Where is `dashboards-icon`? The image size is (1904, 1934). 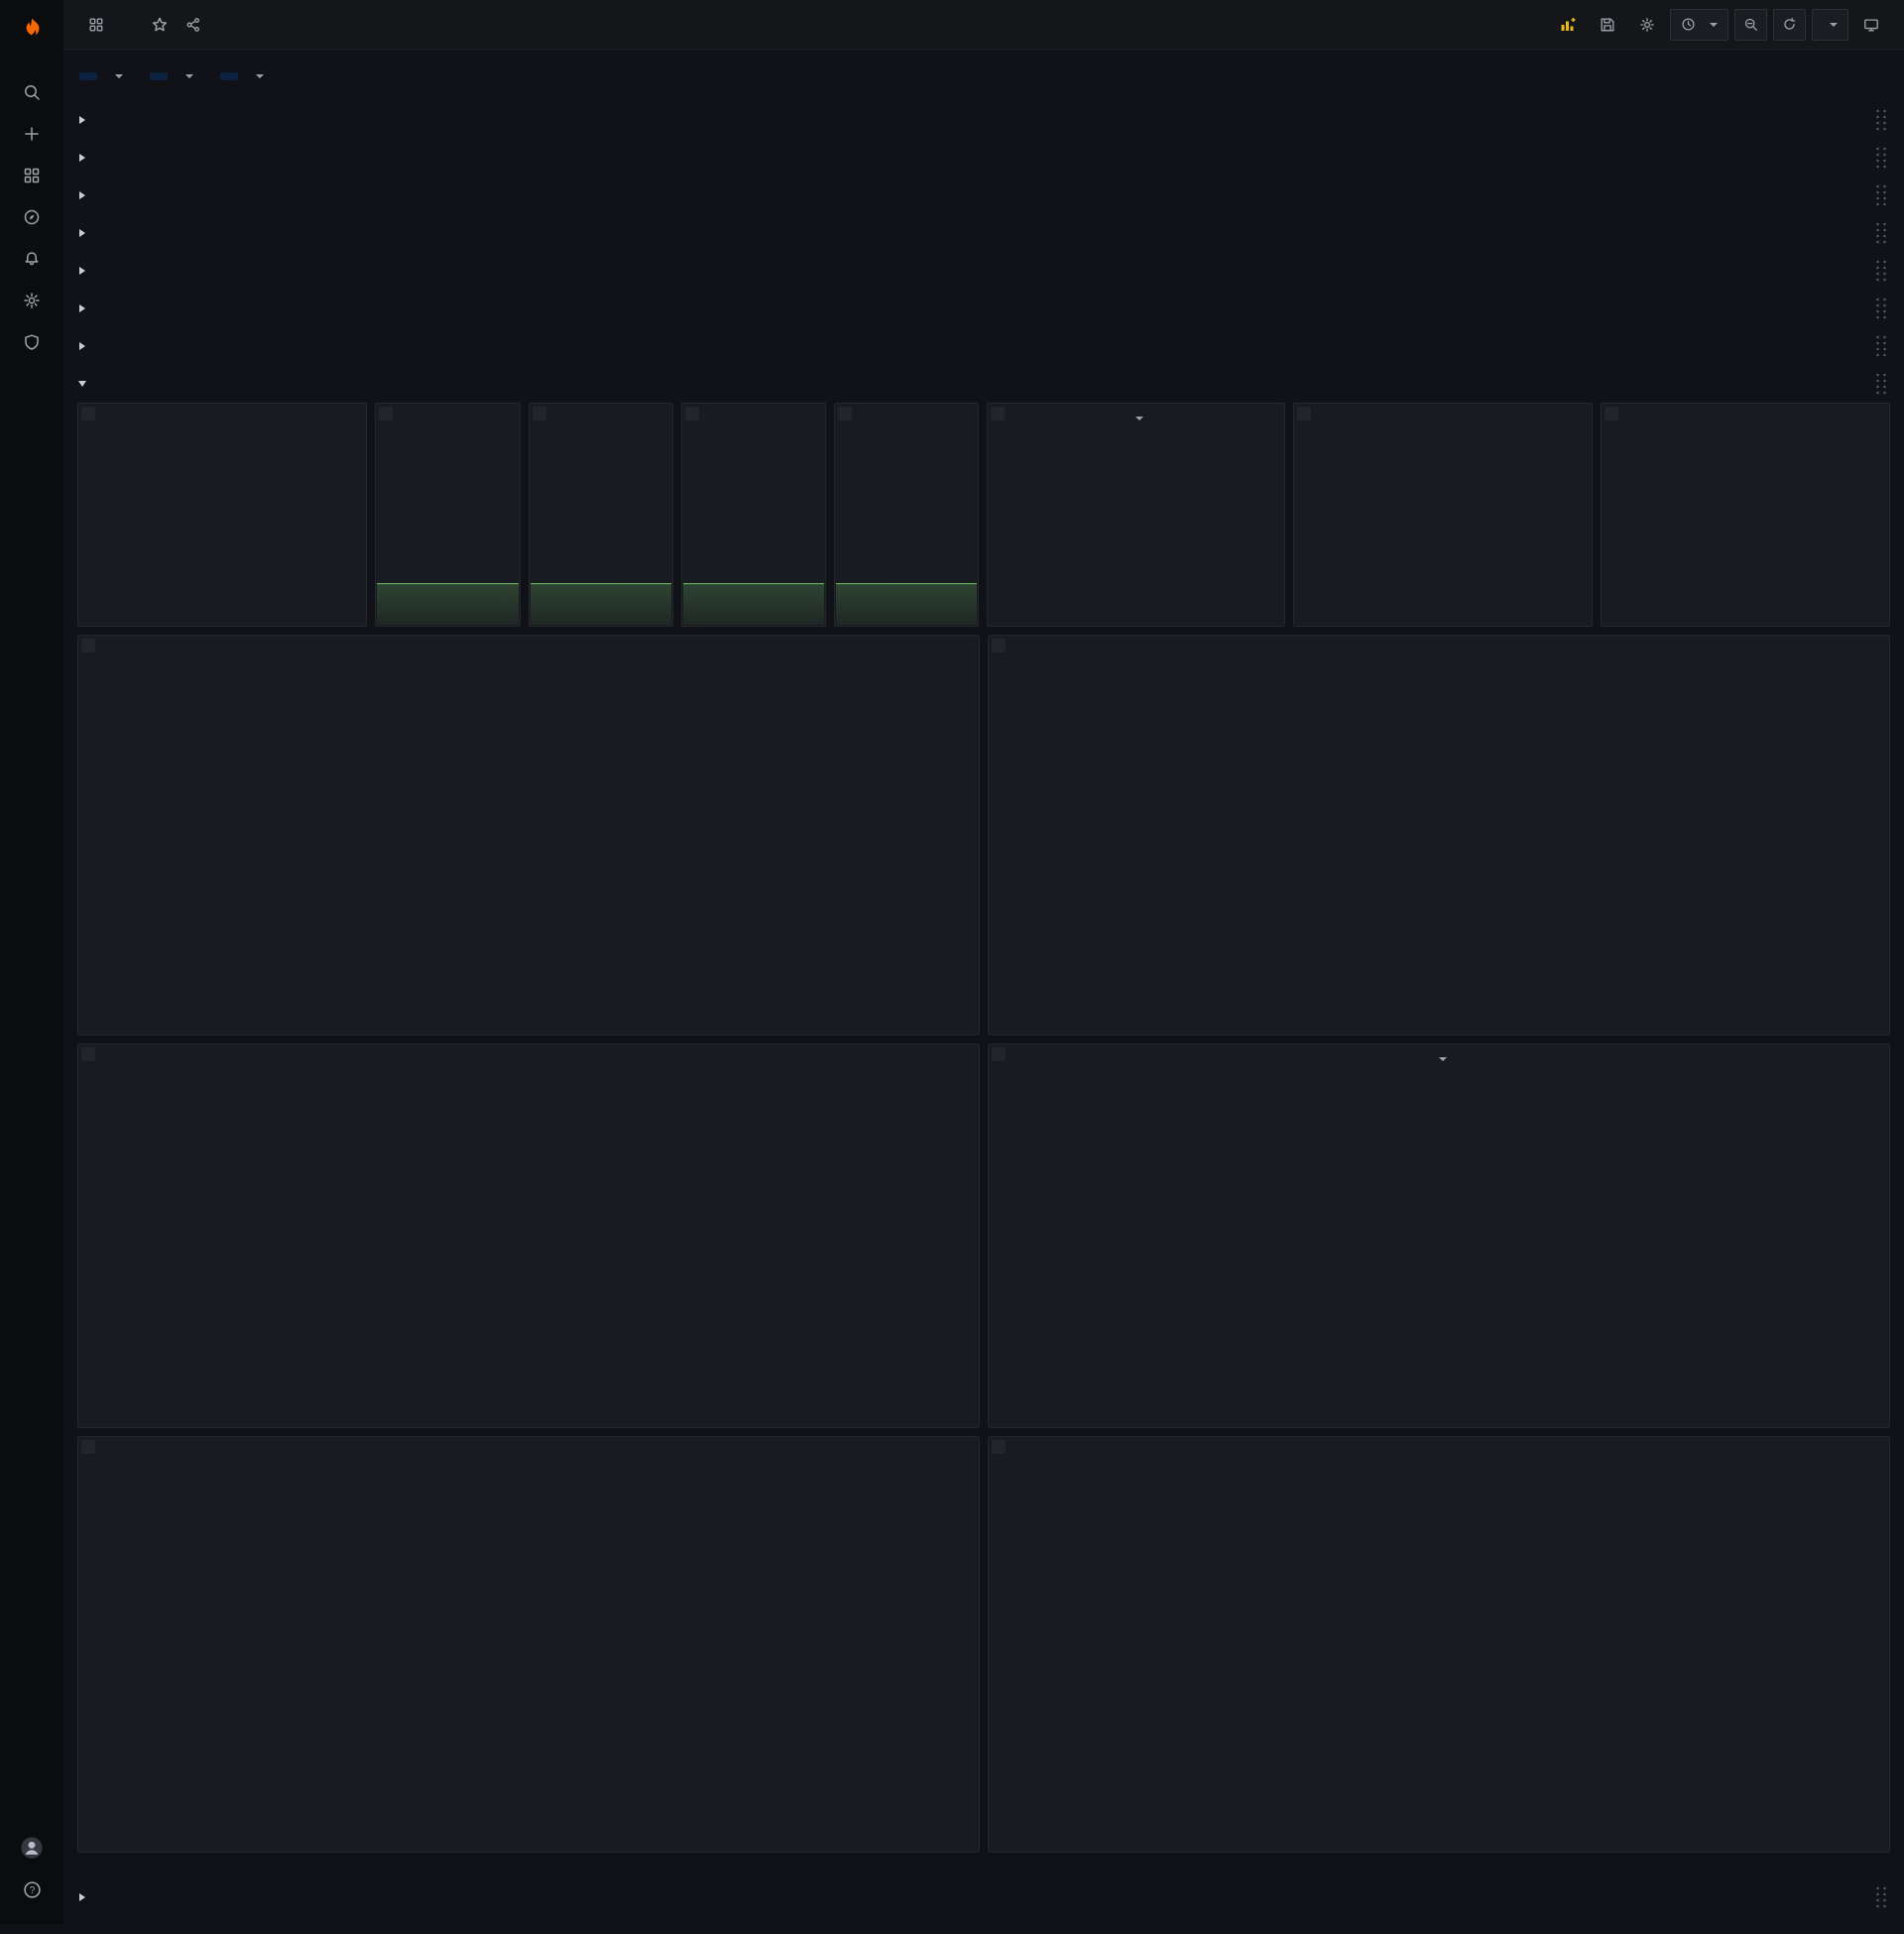 dashboards-icon is located at coordinates (32, 175).